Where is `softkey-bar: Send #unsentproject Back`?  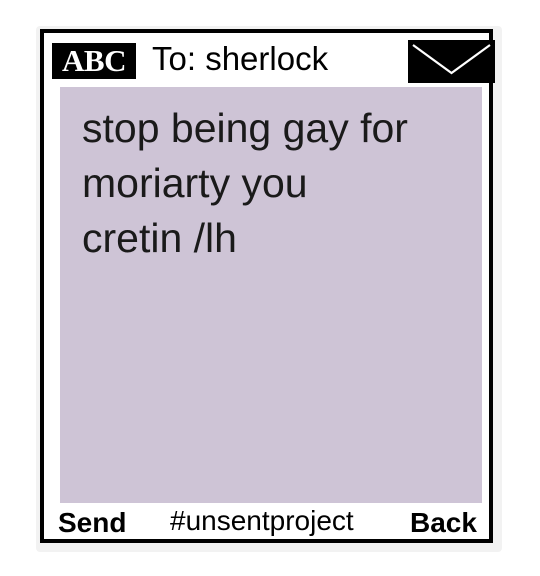 softkey-bar: Send #unsentproject Back is located at coordinates (266, 523).